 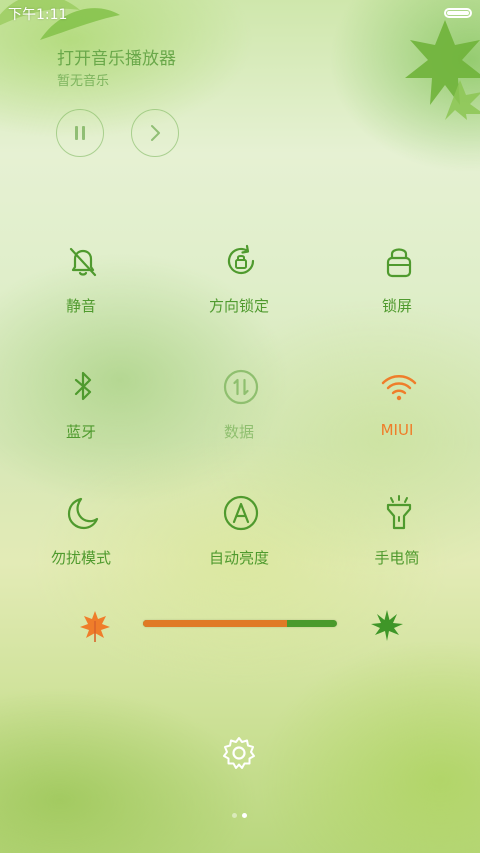 What do you see at coordinates (397, 430) in the screenshot?
I see `toggle-wifi-label: MIUI` at bounding box center [397, 430].